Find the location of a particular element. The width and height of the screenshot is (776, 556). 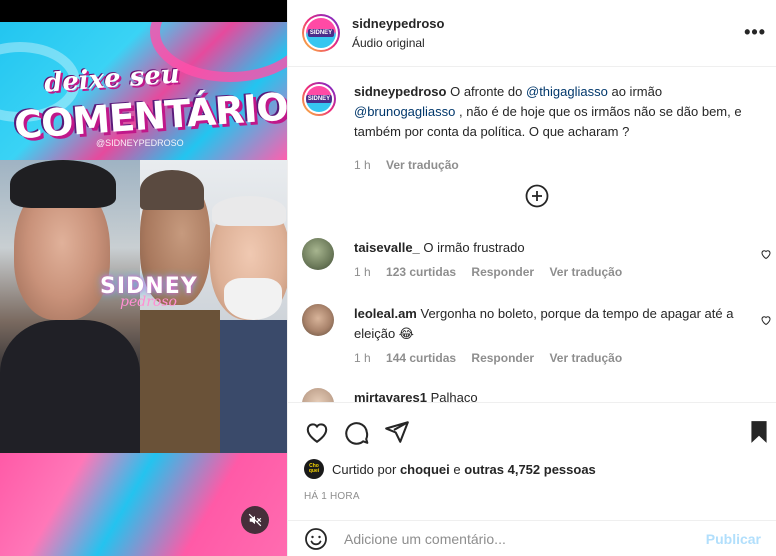

comment-username: leoleal.am is located at coordinates (385, 313).